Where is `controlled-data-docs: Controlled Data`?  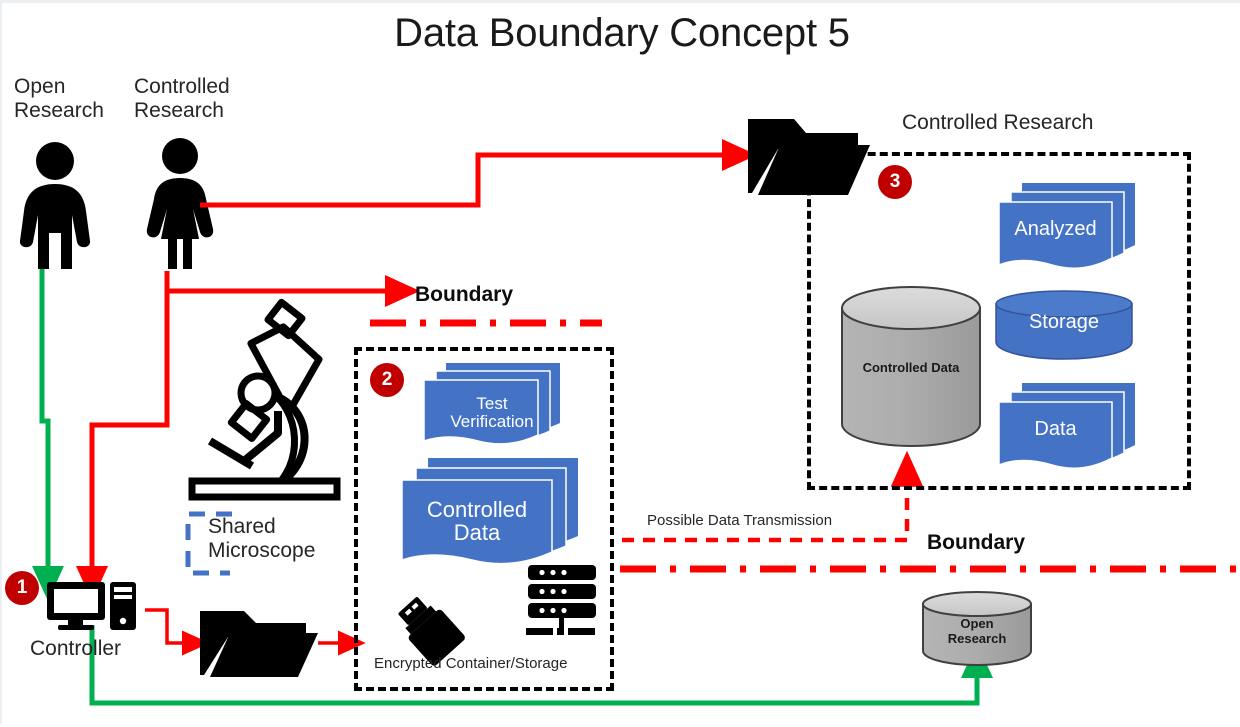
controlled-data-docs: Controlled Data is located at coordinates (490, 513).